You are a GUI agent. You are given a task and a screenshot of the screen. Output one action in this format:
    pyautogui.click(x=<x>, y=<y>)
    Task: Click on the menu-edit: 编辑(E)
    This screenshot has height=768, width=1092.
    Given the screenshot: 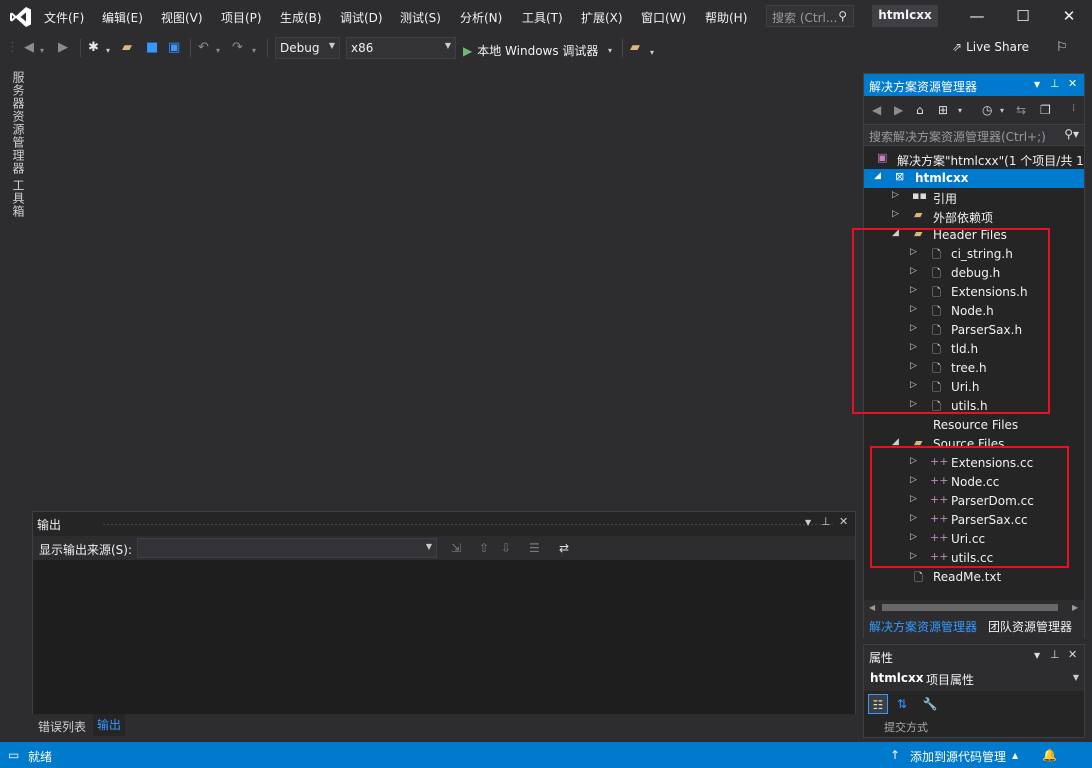 What is the action you would take?
    pyautogui.click(x=122, y=17)
    